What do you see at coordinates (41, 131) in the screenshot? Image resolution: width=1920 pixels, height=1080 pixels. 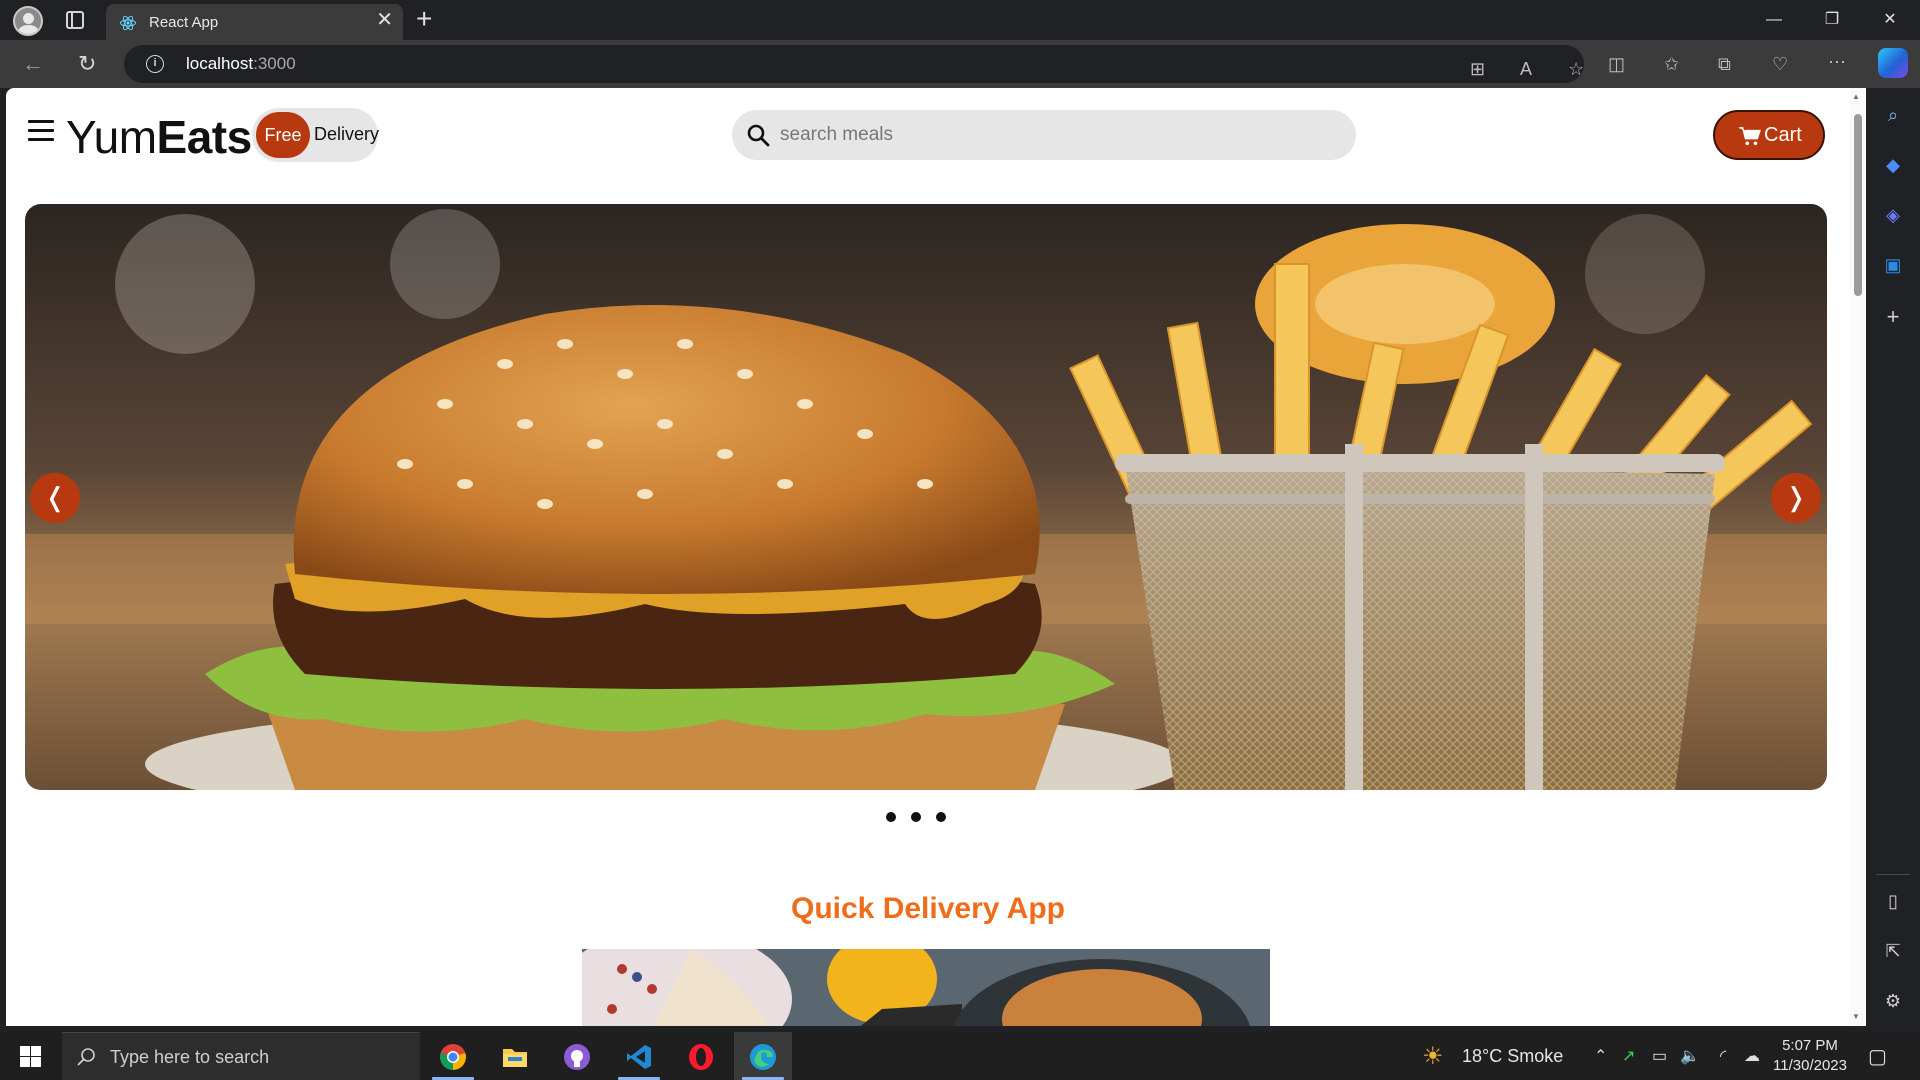 I see `hamburger-menu-icon` at bounding box center [41, 131].